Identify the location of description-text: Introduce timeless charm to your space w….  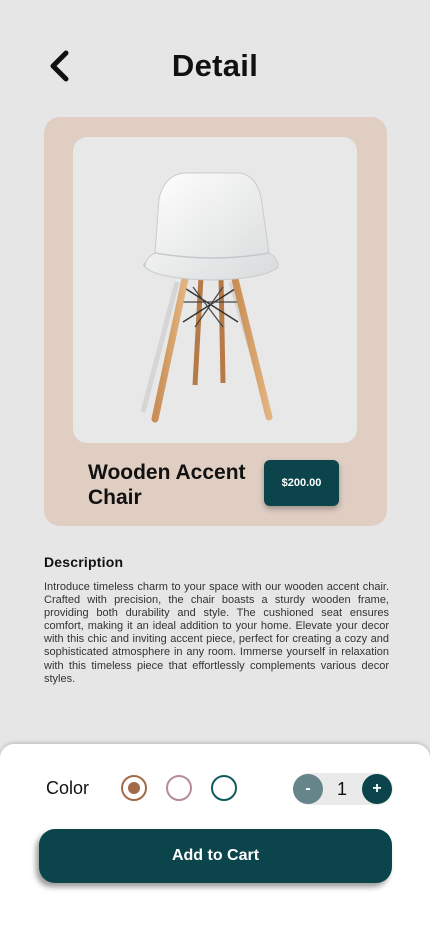
(216, 633).